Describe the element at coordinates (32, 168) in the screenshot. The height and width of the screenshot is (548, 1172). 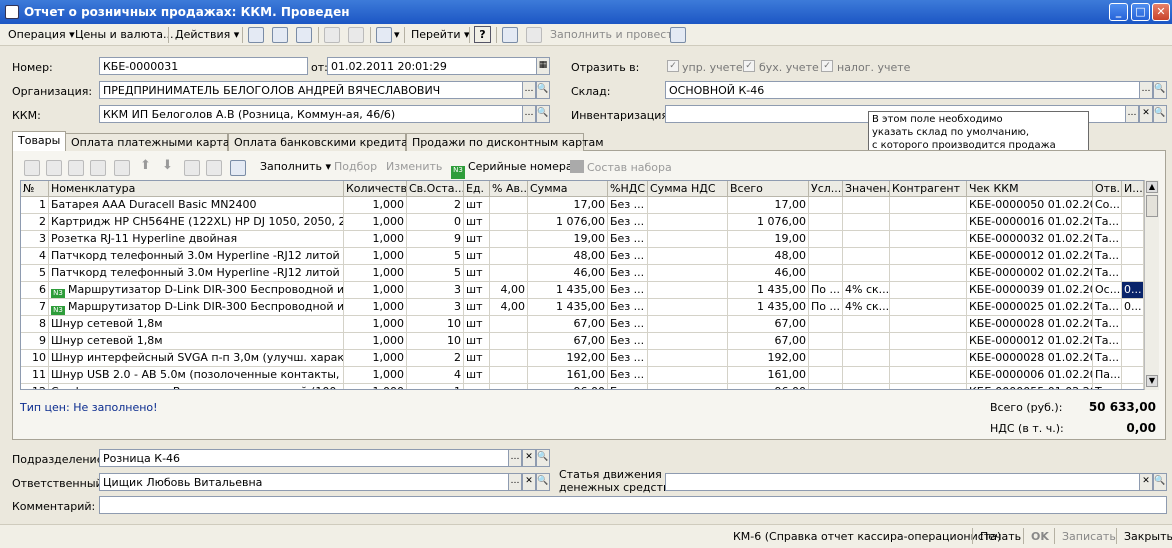
I see `add-row-icon` at that location.